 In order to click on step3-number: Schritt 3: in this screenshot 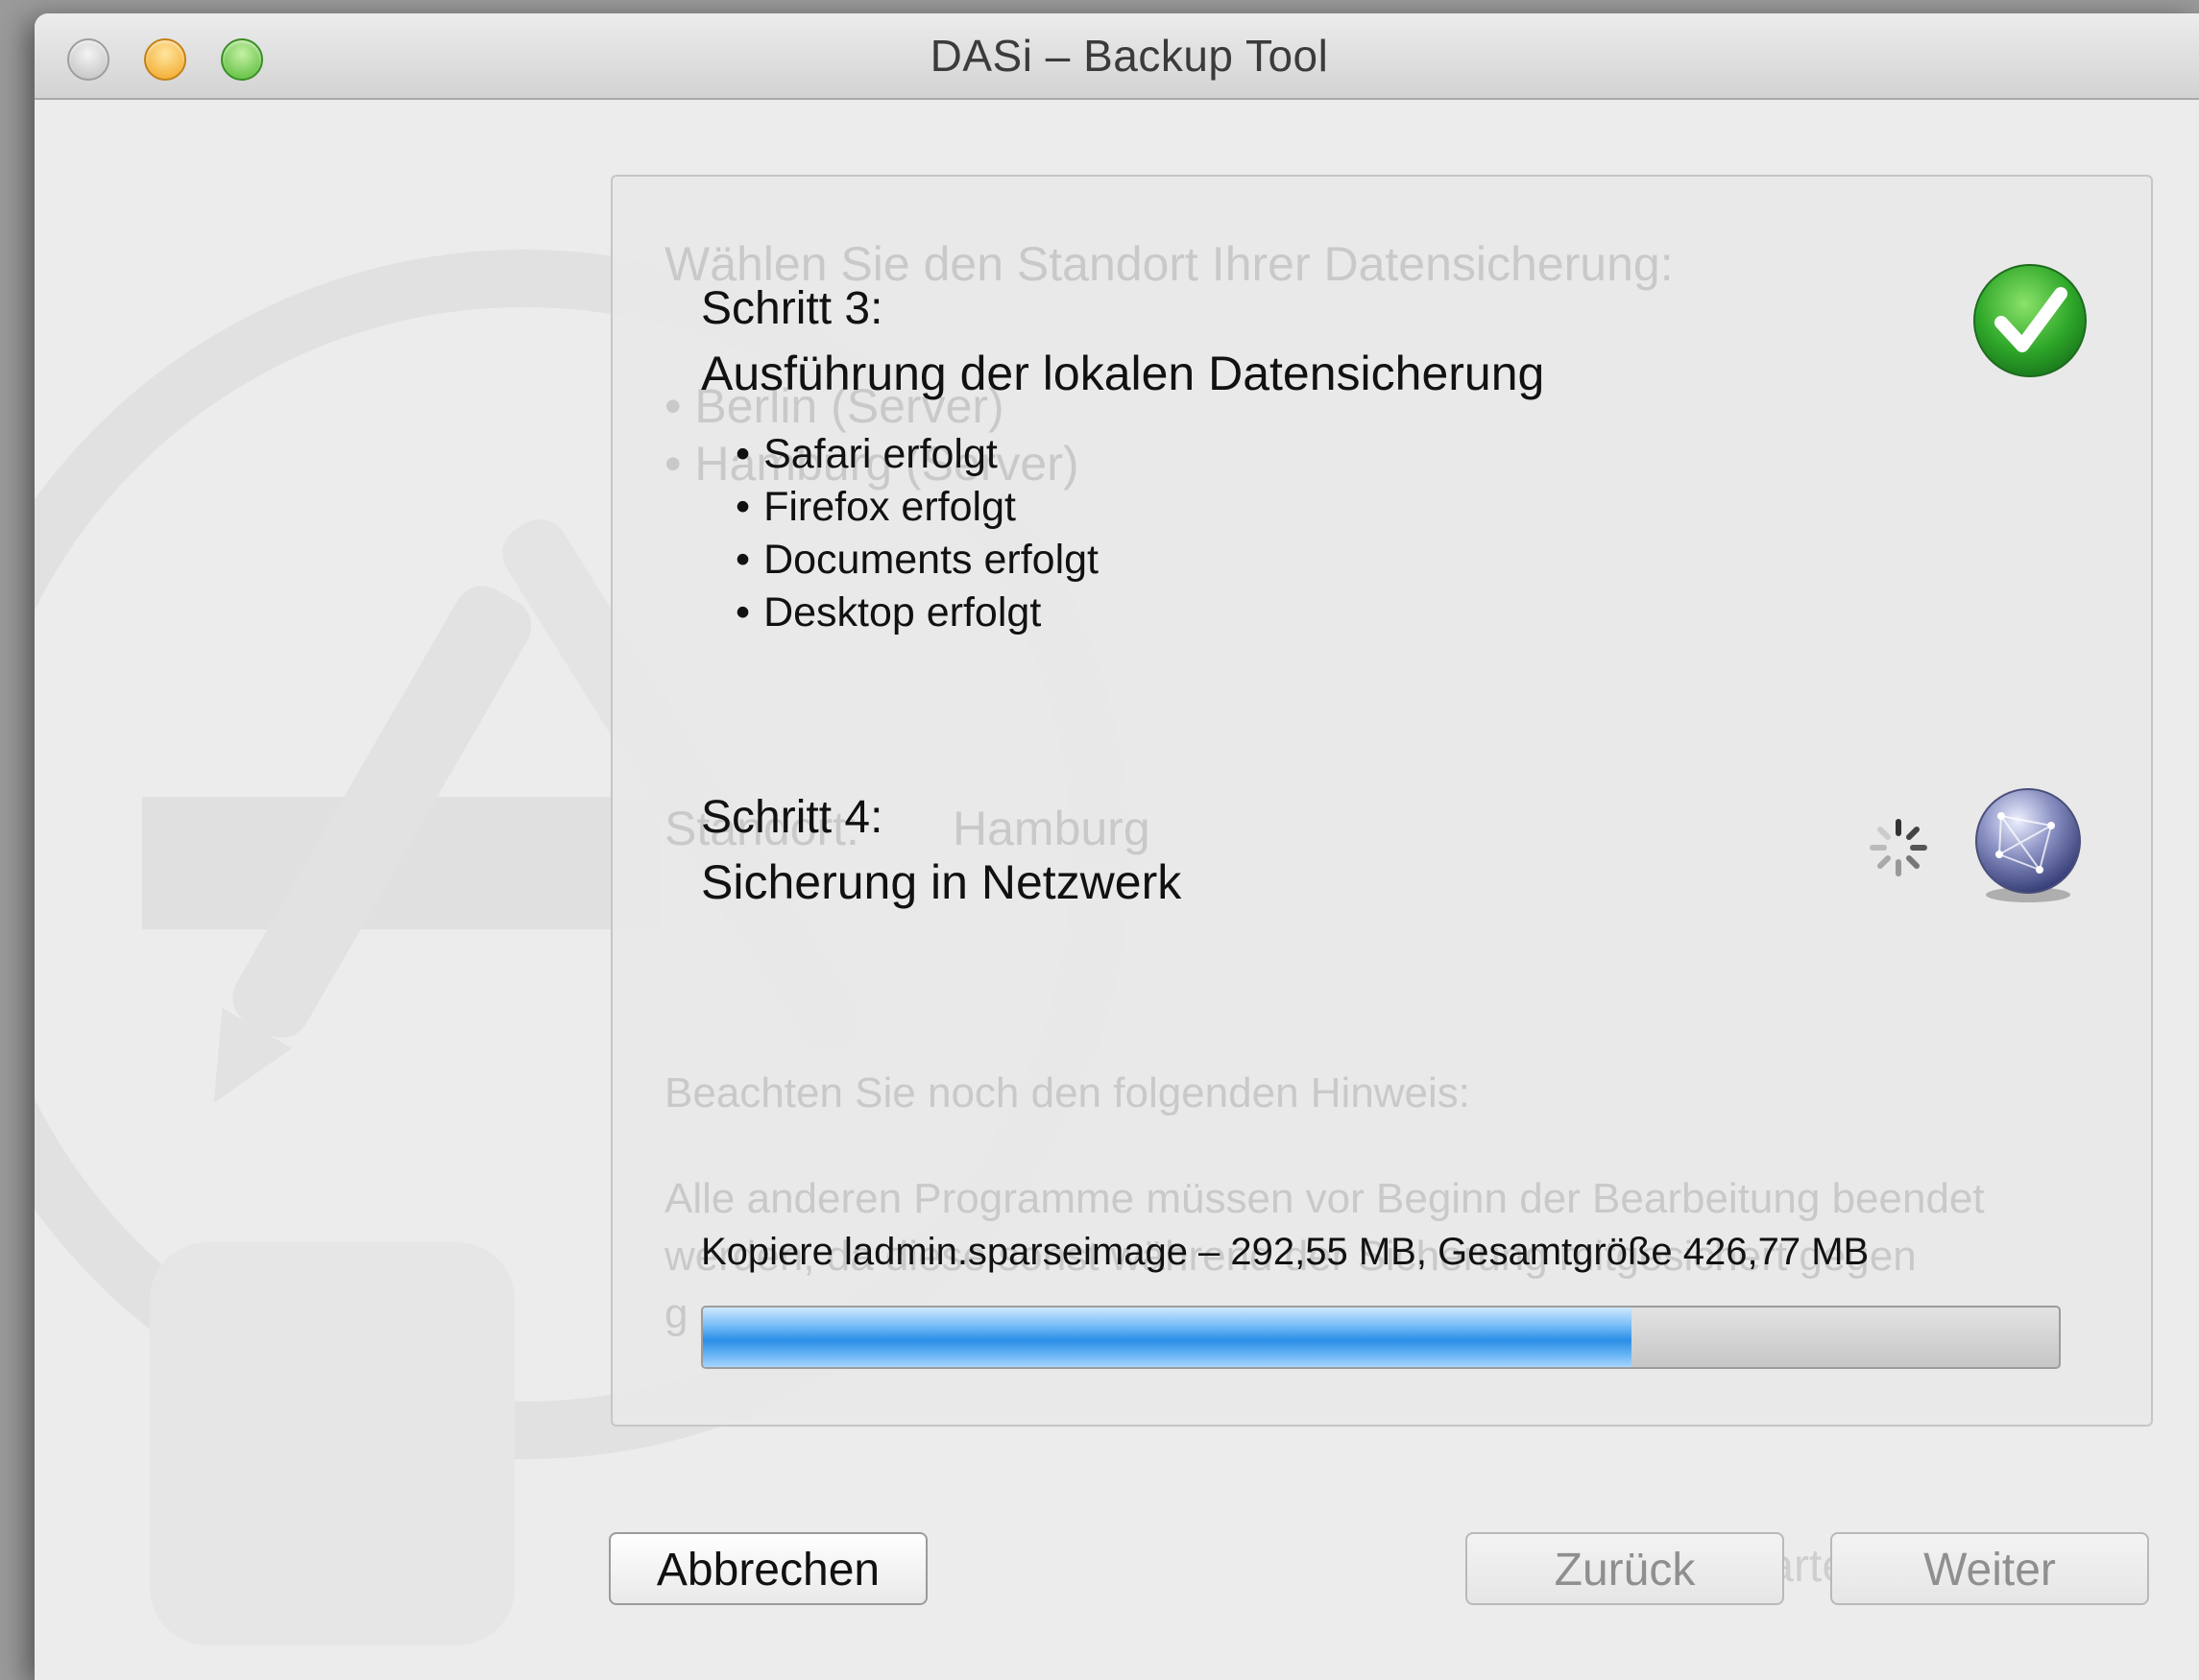, I will do `click(792, 308)`.